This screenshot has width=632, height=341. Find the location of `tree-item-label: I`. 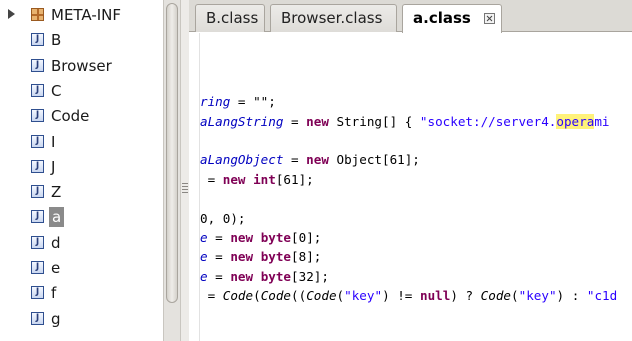

tree-item-label: I is located at coordinates (53, 141).